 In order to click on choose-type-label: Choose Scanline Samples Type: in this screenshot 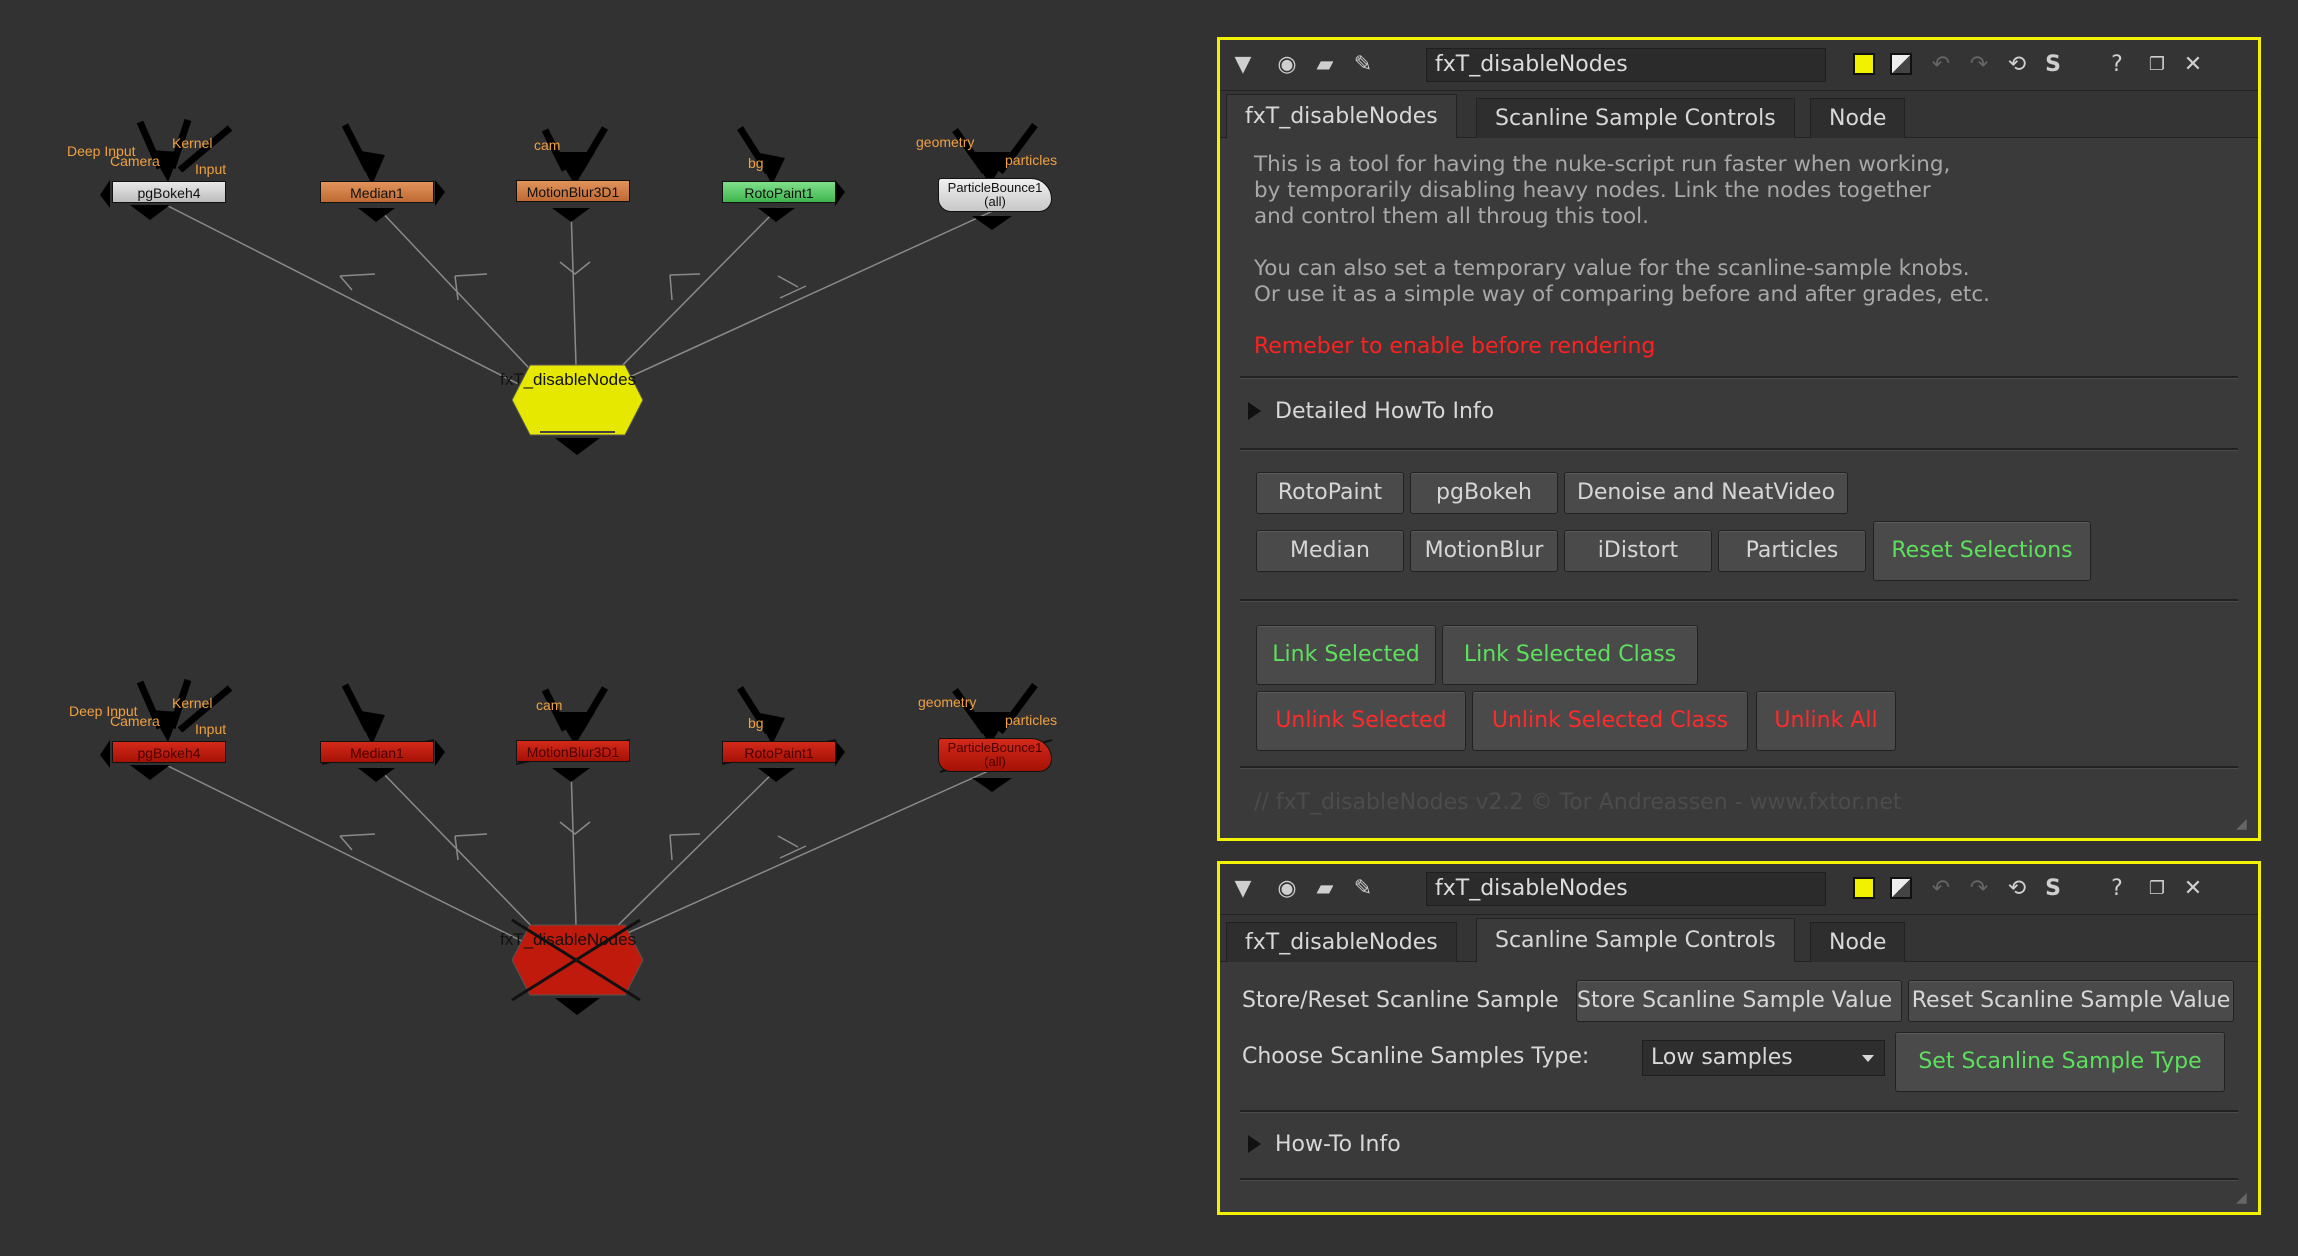, I will do `click(1416, 1056)`.